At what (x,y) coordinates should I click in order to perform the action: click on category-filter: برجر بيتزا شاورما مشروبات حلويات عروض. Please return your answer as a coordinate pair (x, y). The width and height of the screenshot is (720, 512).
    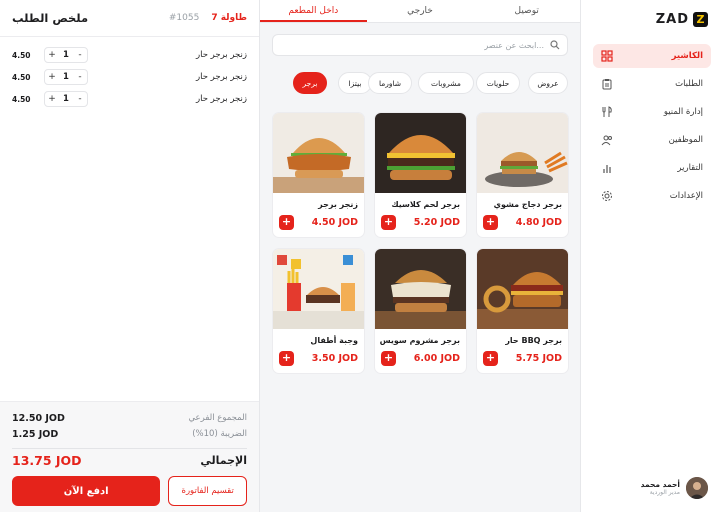
    Looking at the image, I should click on (420, 83).